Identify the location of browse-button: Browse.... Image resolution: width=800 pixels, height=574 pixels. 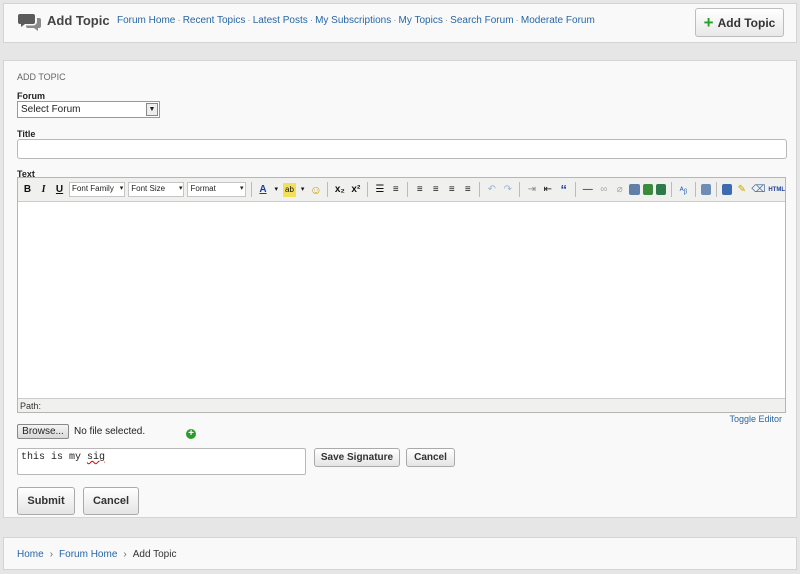
(43, 431).